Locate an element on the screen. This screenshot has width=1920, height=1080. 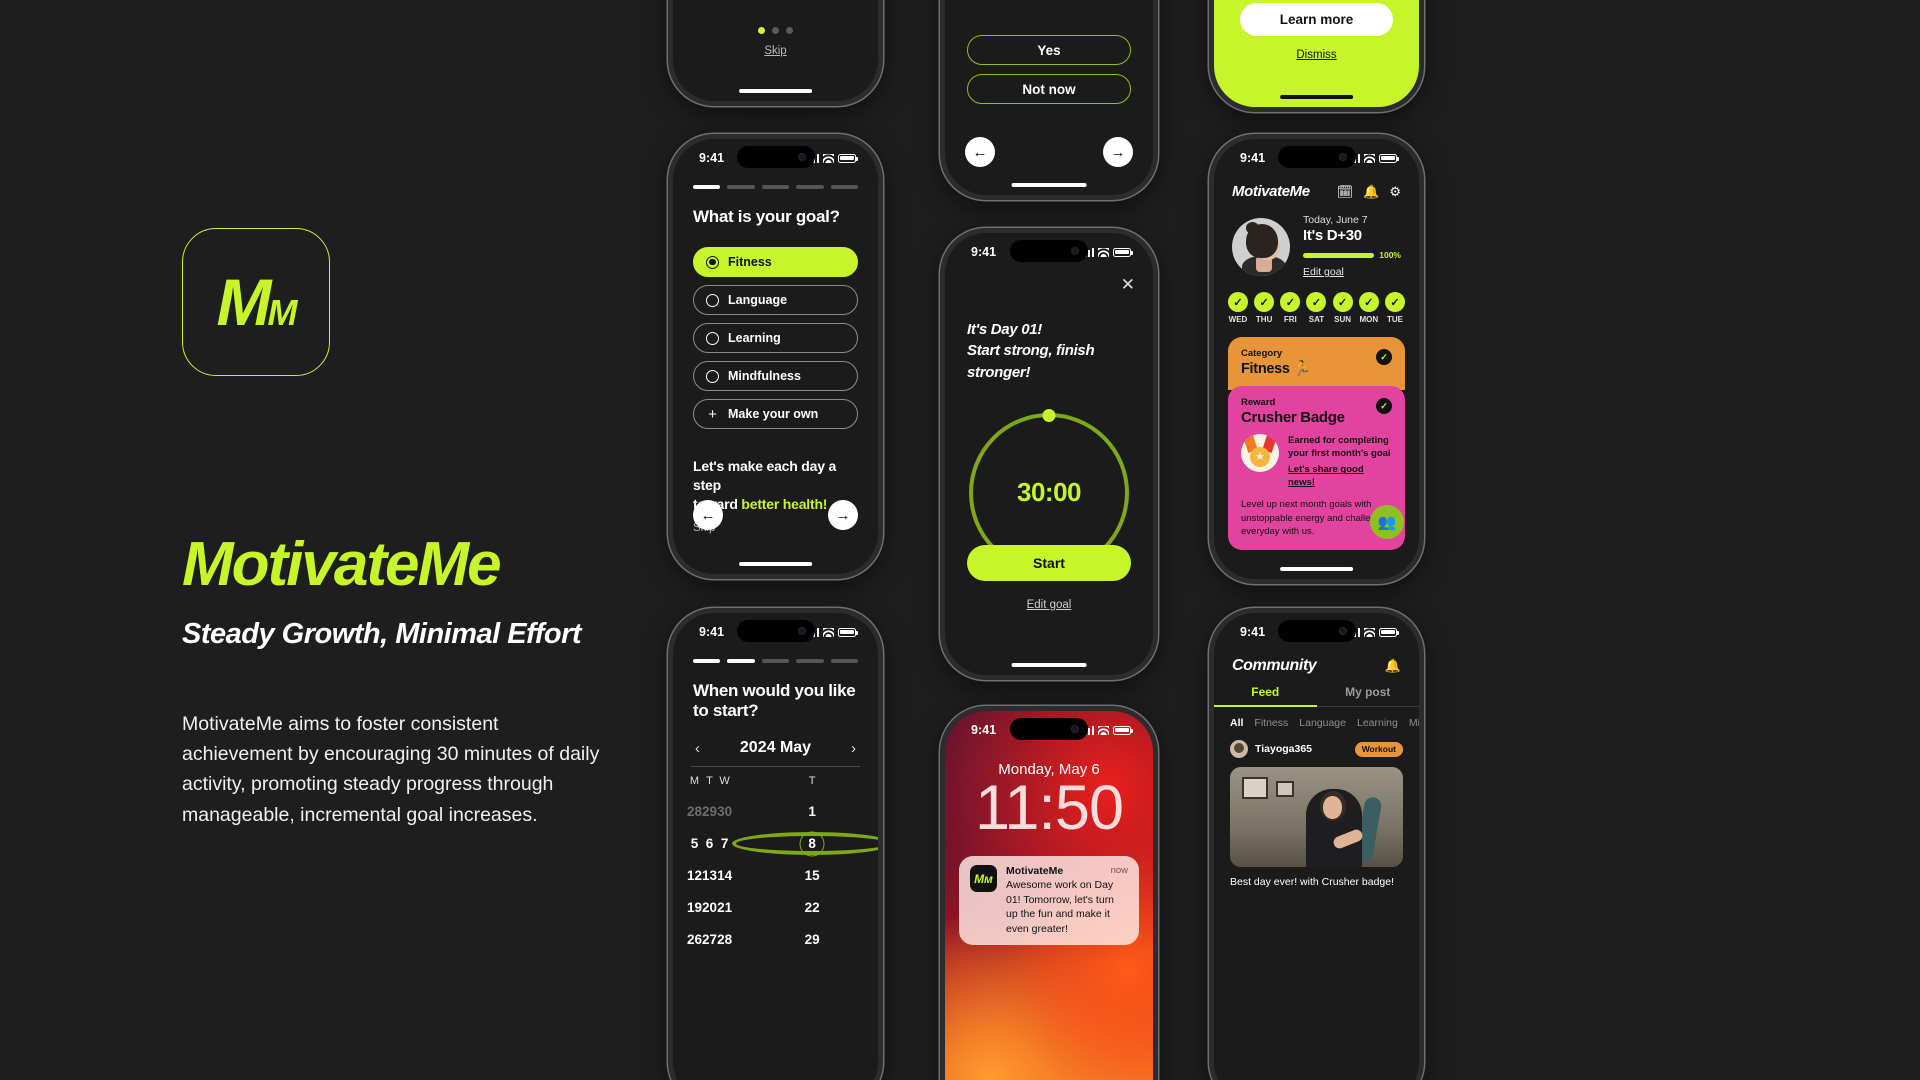
calendar-day: 27 is located at coordinates (709, 939).